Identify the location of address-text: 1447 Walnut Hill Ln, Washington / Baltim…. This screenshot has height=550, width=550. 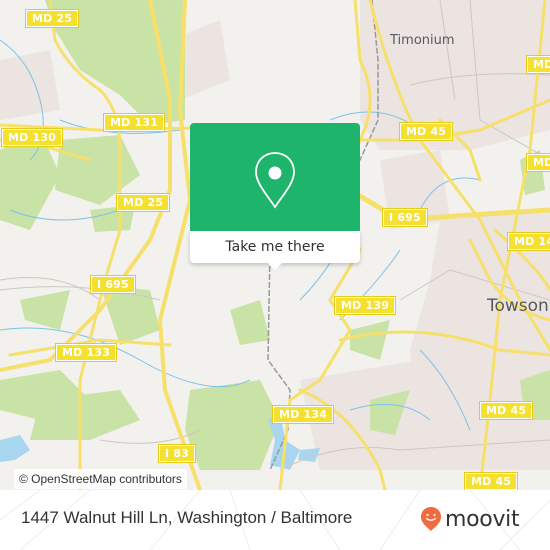
(187, 517).